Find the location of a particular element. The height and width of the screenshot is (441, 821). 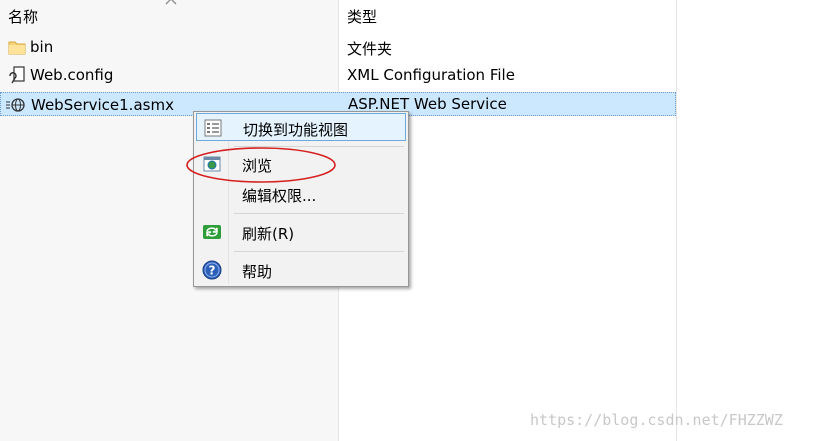

column-header-name: 名称 is located at coordinates (23, 16).